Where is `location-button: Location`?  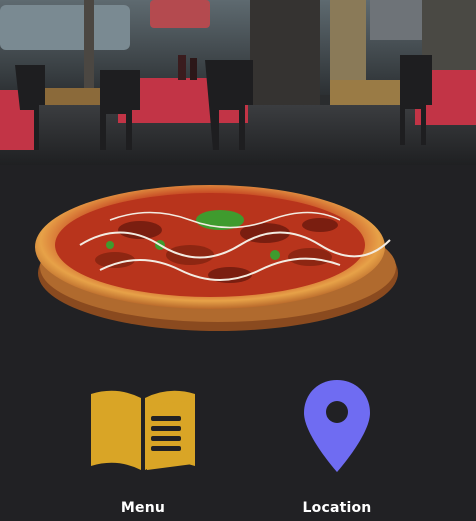 location-button: Location is located at coordinates (337, 450).